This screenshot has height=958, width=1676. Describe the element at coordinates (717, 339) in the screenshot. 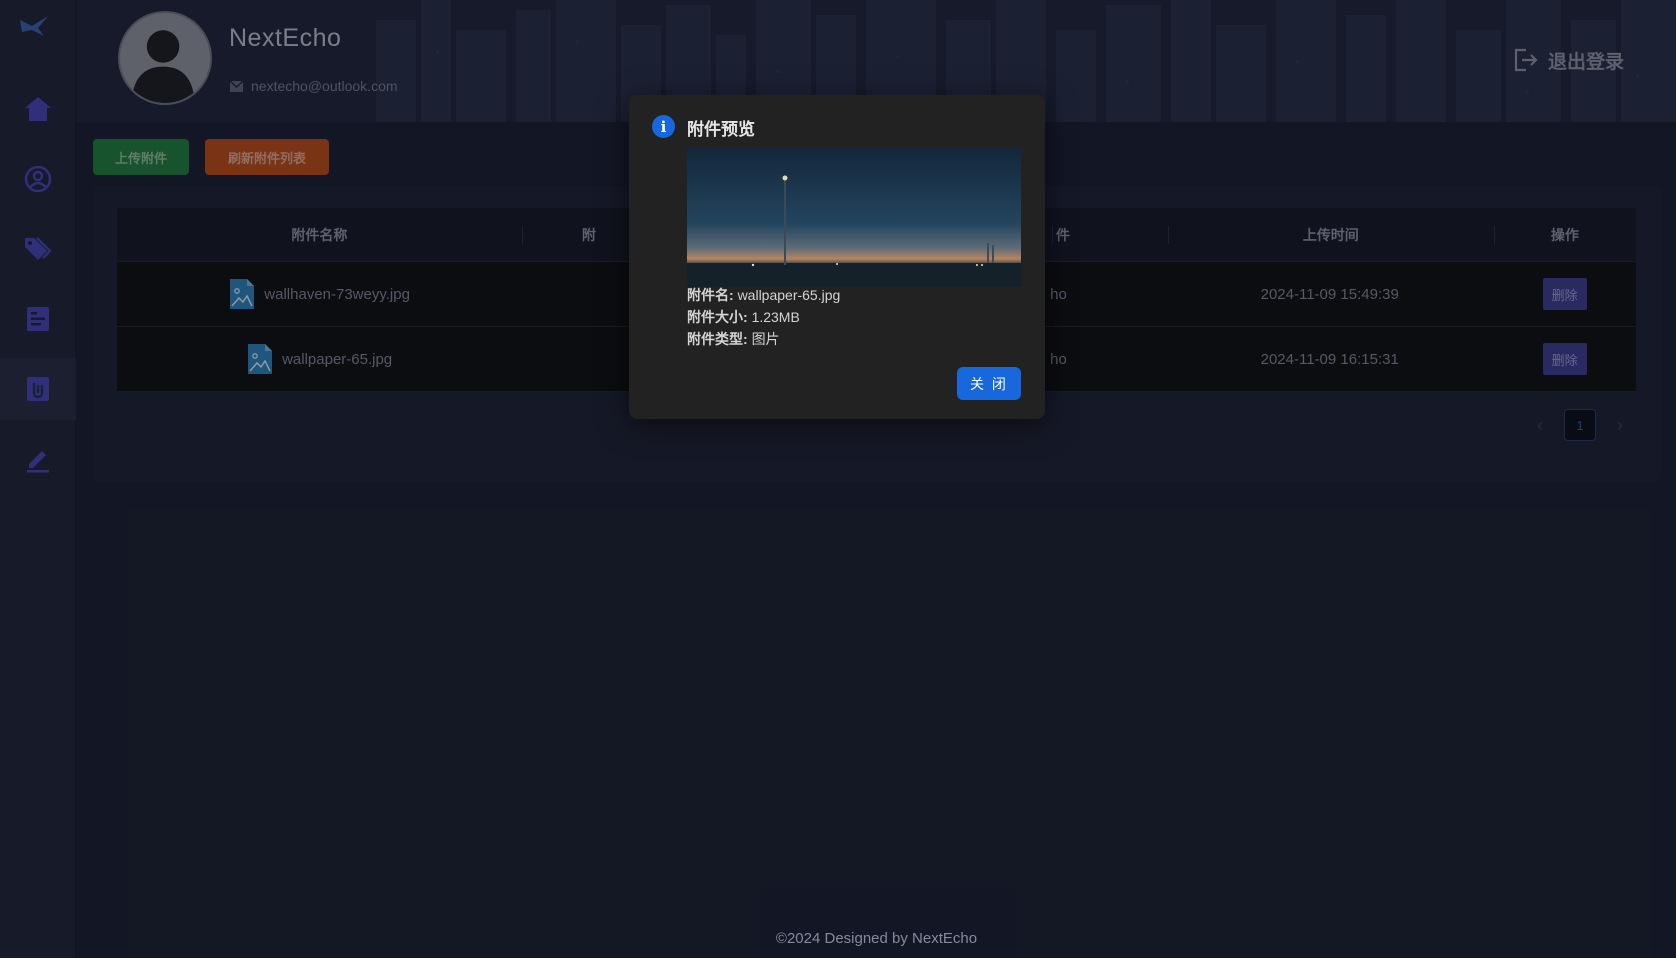

I see `file-type-label: 附件类型:` at that location.